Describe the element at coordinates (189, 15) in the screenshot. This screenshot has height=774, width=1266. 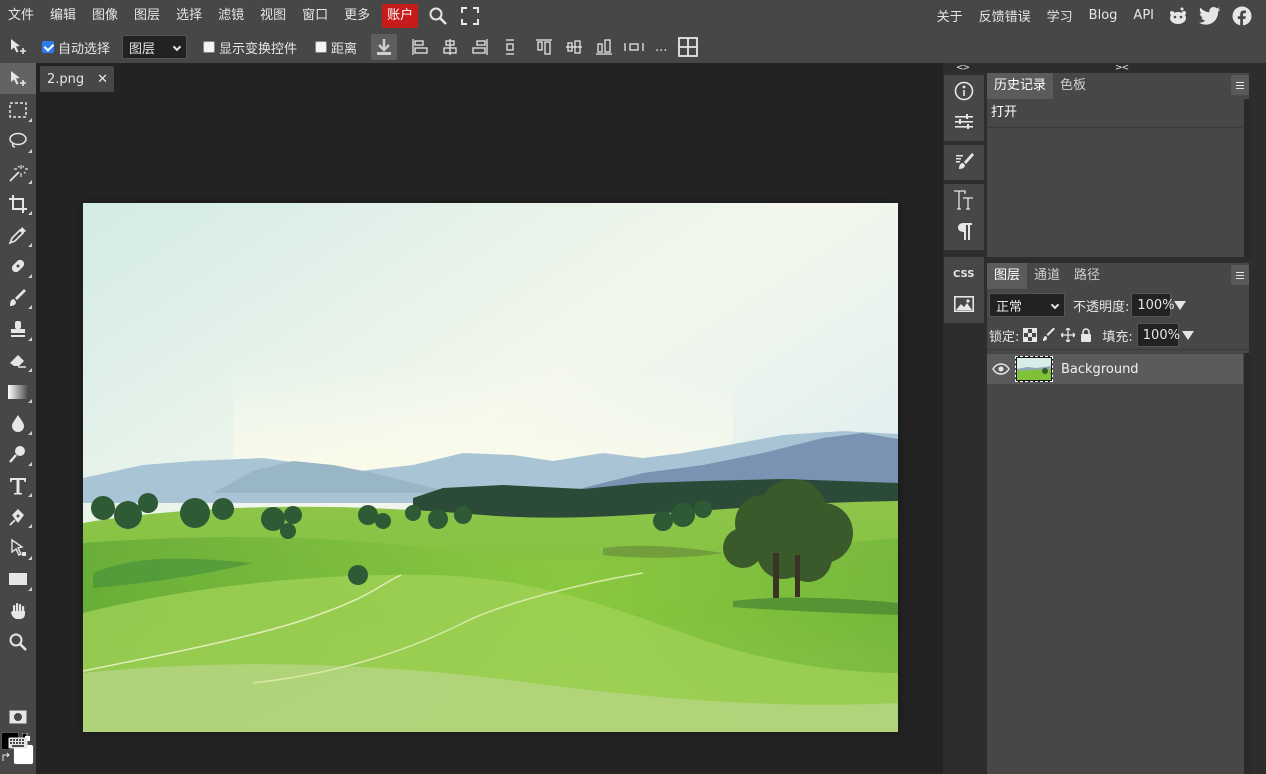
I see `menu-select: 选择` at that location.